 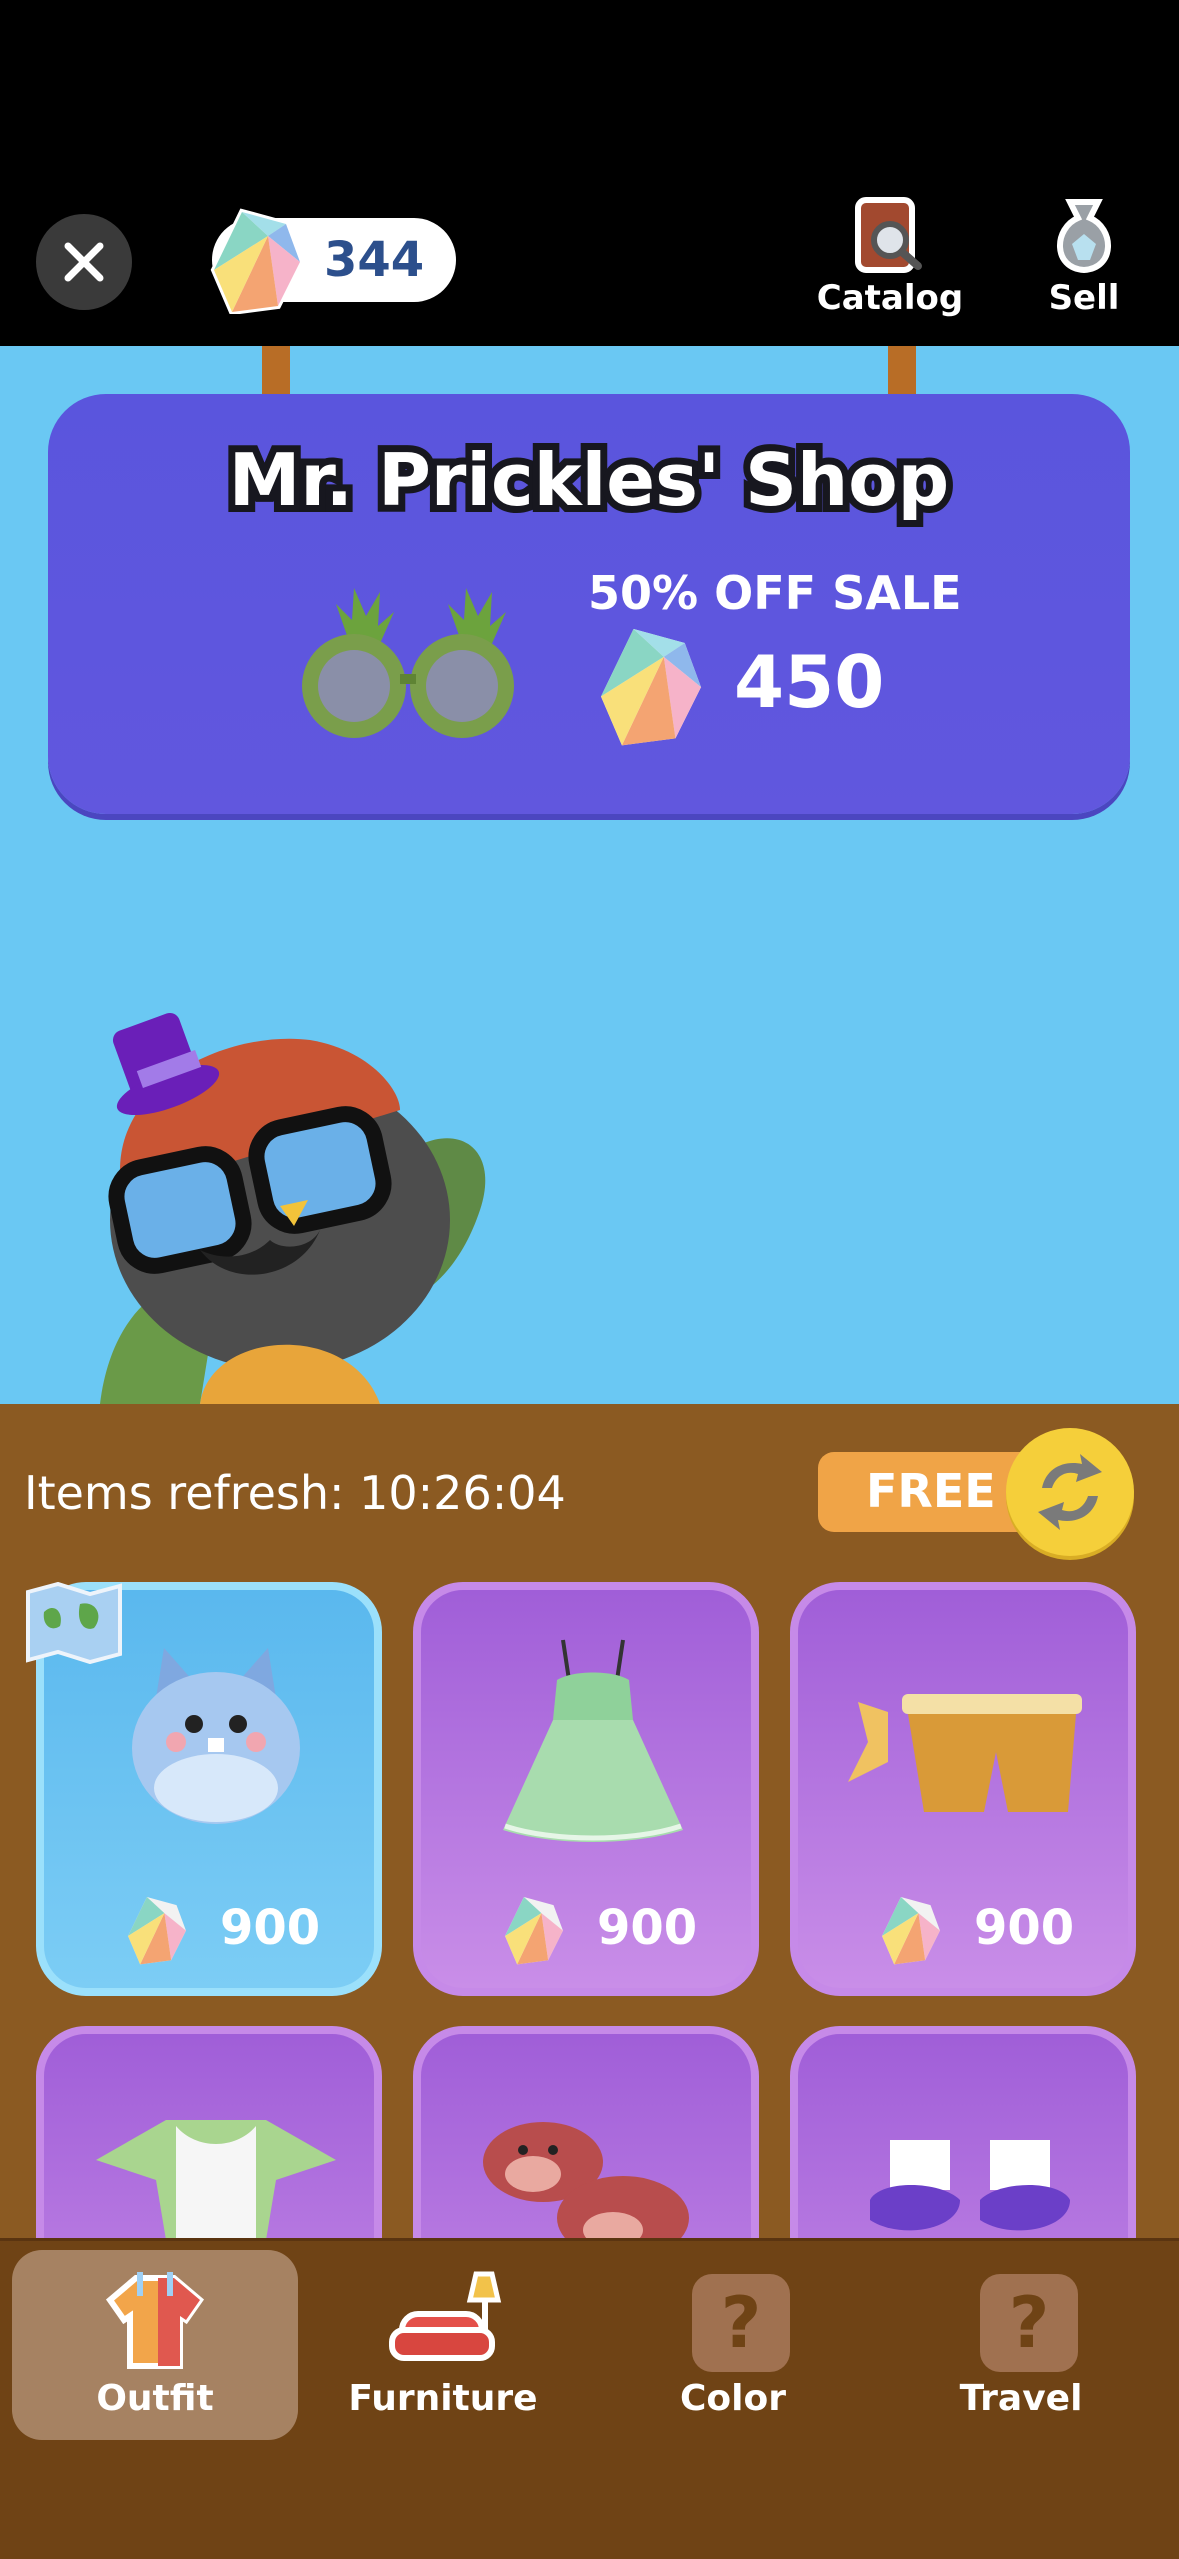 I want to click on purple-shoes-icon, so click(x=970, y=2185).